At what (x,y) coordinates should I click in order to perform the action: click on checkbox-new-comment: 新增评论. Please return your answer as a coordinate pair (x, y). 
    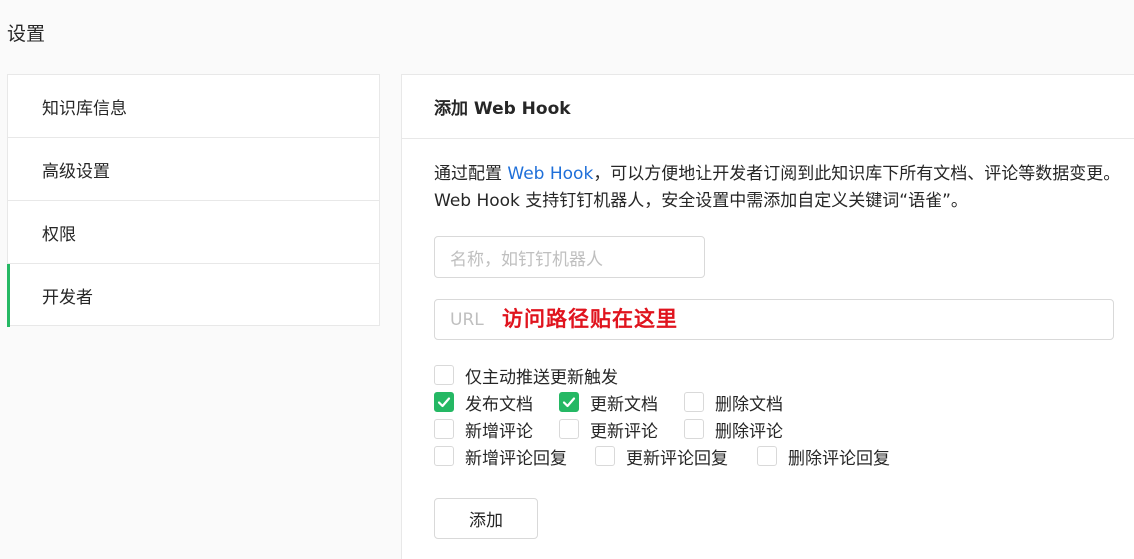
    Looking at the image, I should click on (496, 429).